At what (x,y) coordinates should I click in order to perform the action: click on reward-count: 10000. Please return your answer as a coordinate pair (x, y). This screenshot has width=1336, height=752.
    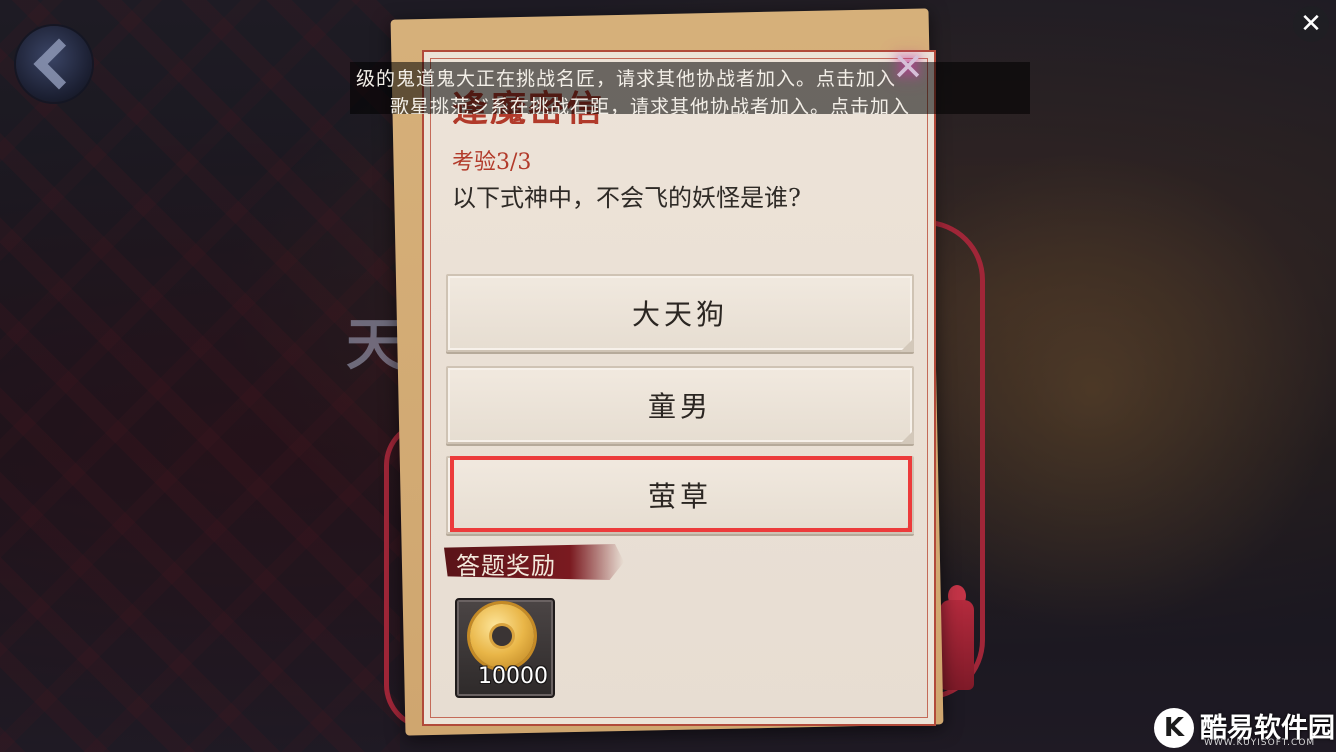
    Looking at the image, I should click on (513, 676).